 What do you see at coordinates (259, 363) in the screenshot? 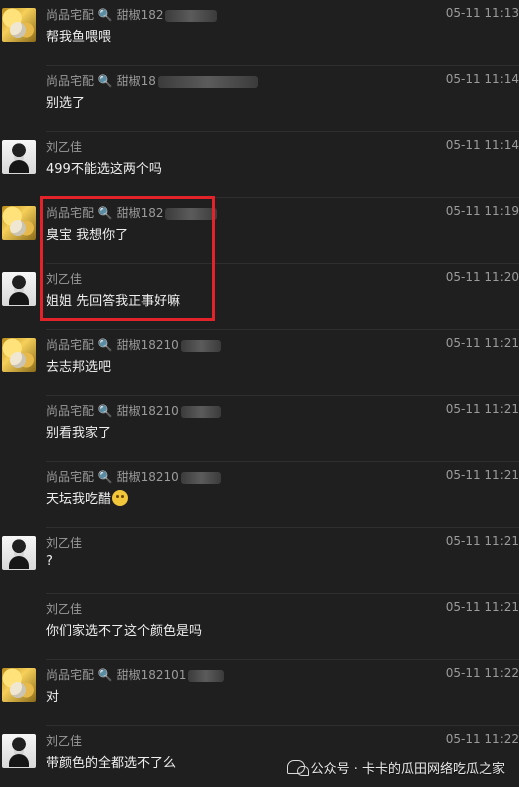
I see `message-row: 尚品宅配 🔍 甜椒18210 05-11 11:21 去志邦选吧` at bounding box center [259, 363].